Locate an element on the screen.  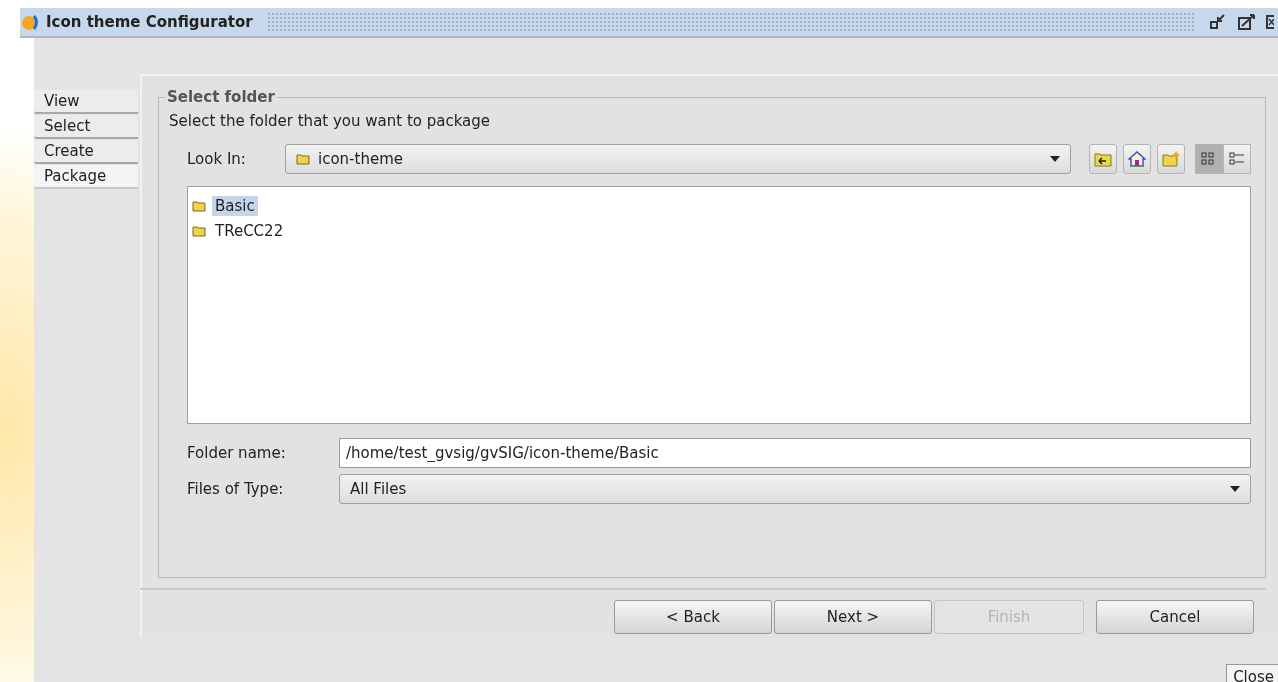
folder-item: TReCC22 is located at coordinates (249, 230).